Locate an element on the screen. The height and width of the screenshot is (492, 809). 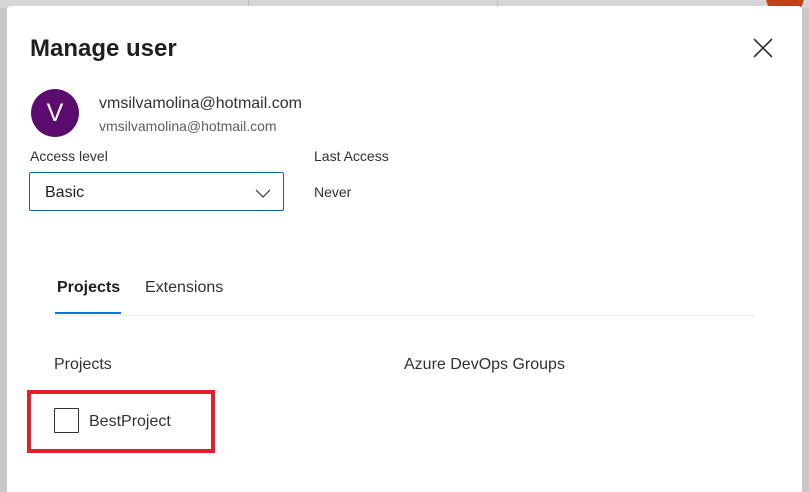
tab-projects: Projects is located at coordinates (88, 288).